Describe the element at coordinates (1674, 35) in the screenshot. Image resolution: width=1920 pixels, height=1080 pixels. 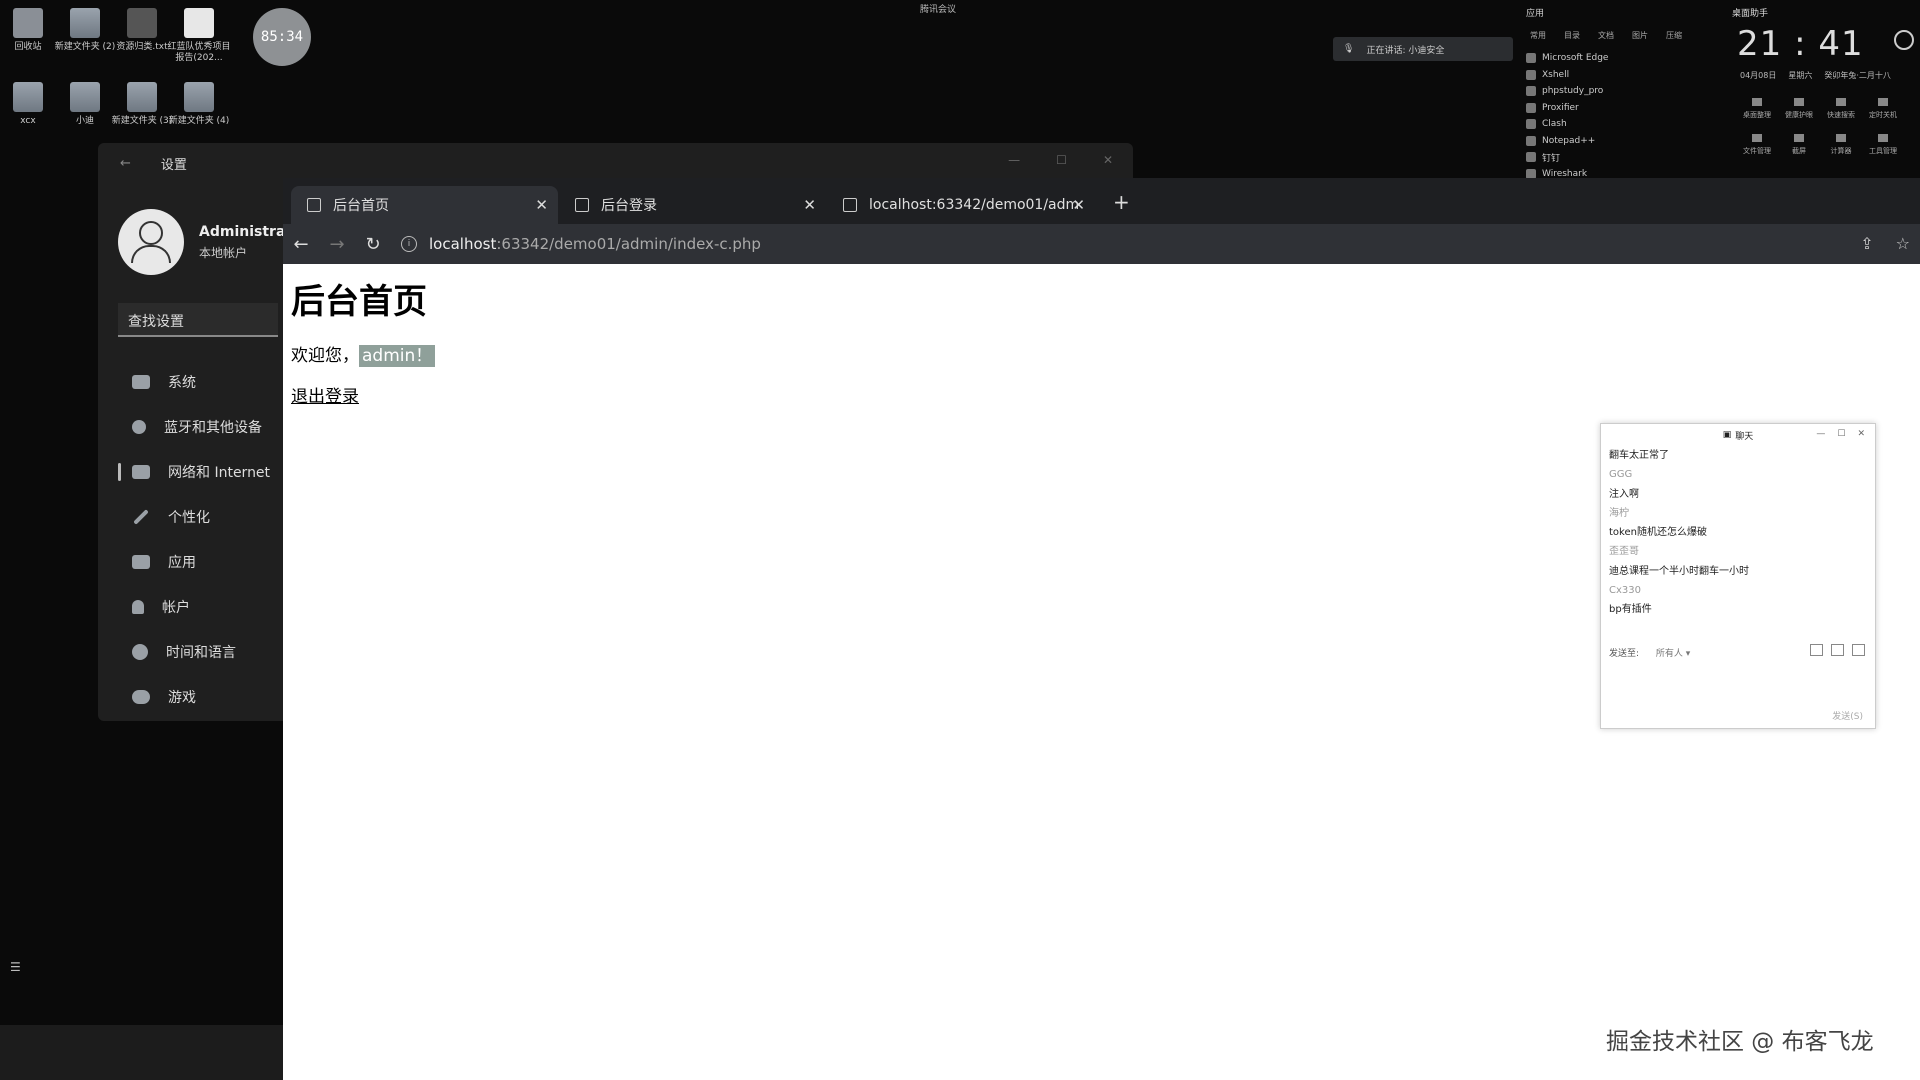
I see `apps-category: 压缩` at that location.